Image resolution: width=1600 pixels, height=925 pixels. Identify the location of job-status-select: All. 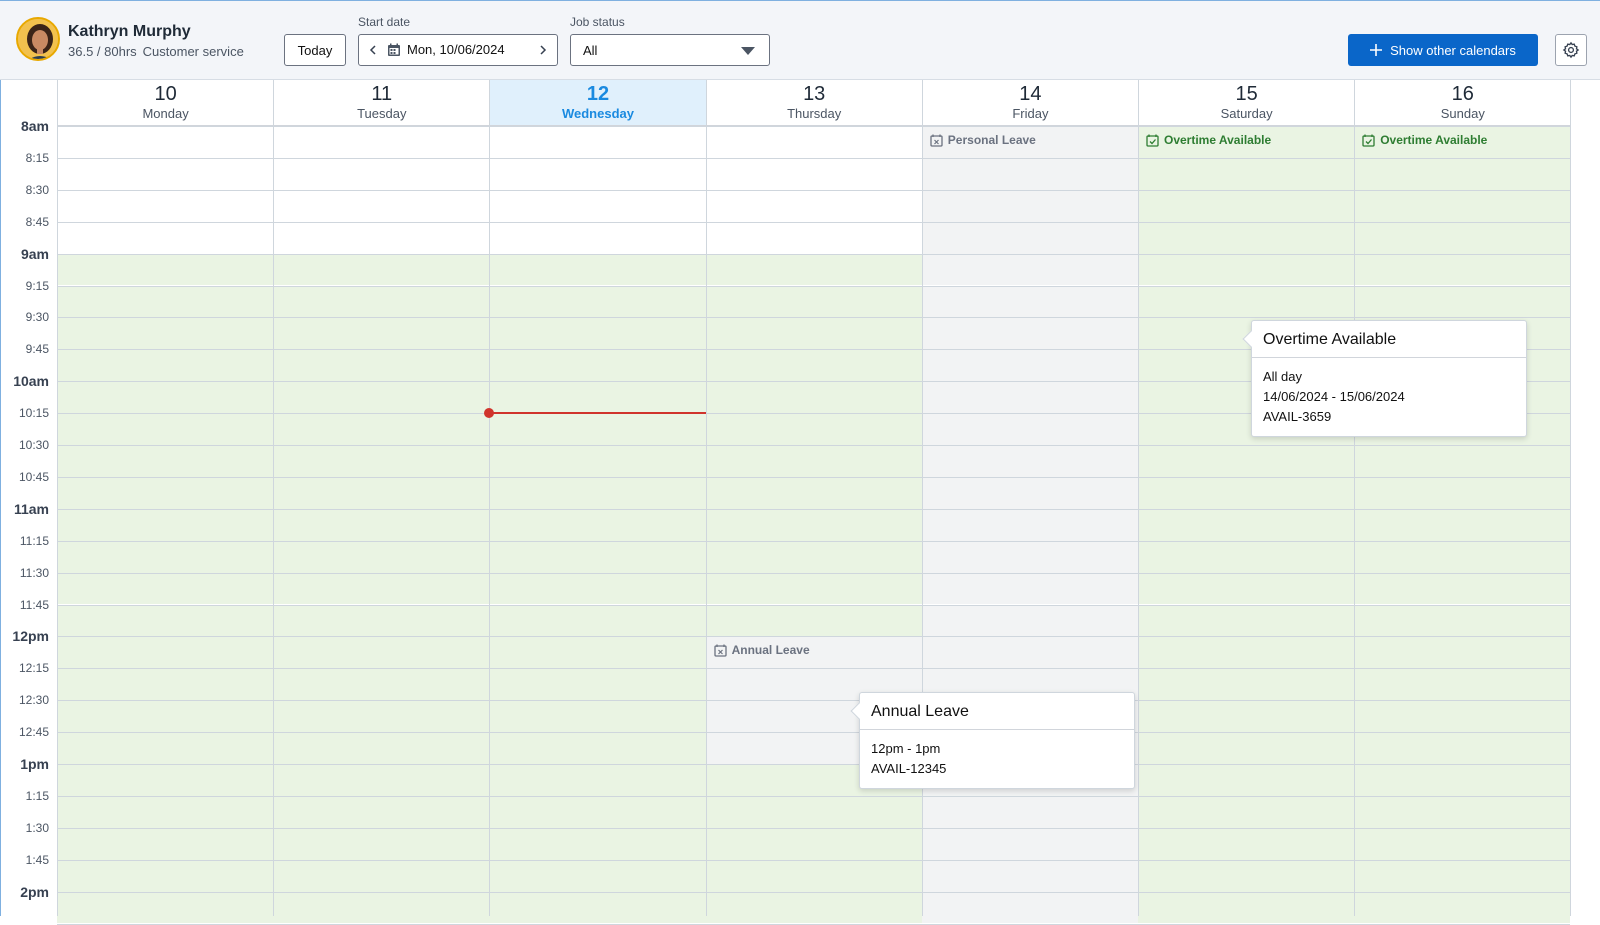
(670, 50).